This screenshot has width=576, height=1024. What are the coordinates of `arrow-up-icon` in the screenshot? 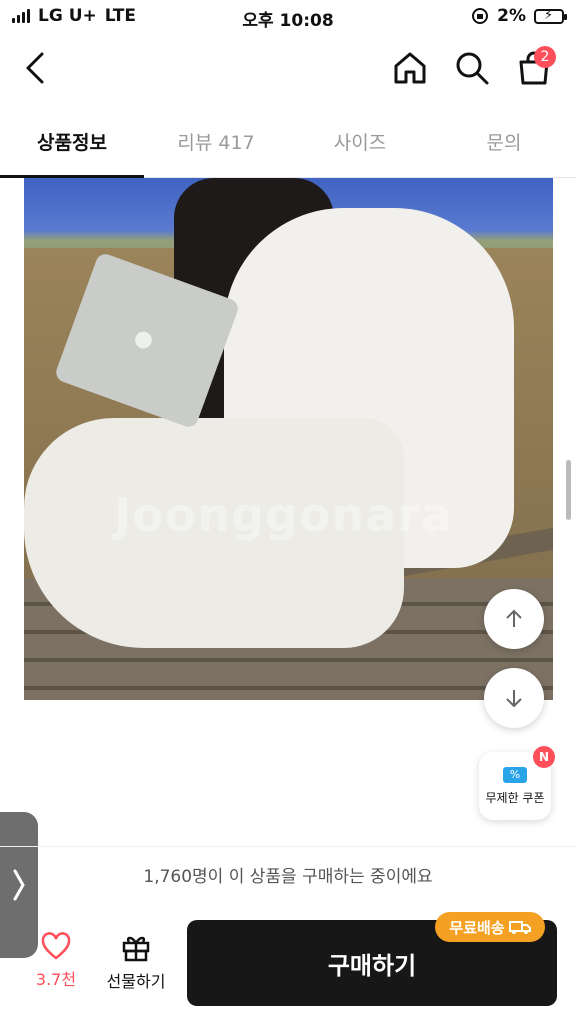 It's located at (514, 618).